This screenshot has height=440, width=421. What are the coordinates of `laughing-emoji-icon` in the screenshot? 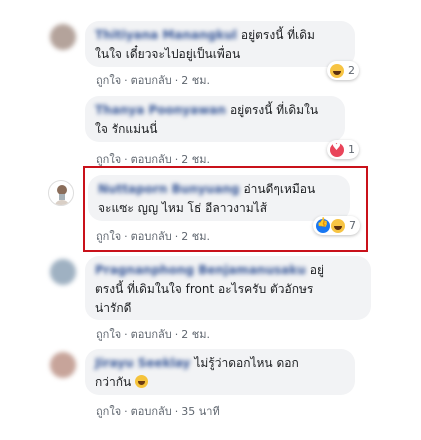 It's located at (142, 381).